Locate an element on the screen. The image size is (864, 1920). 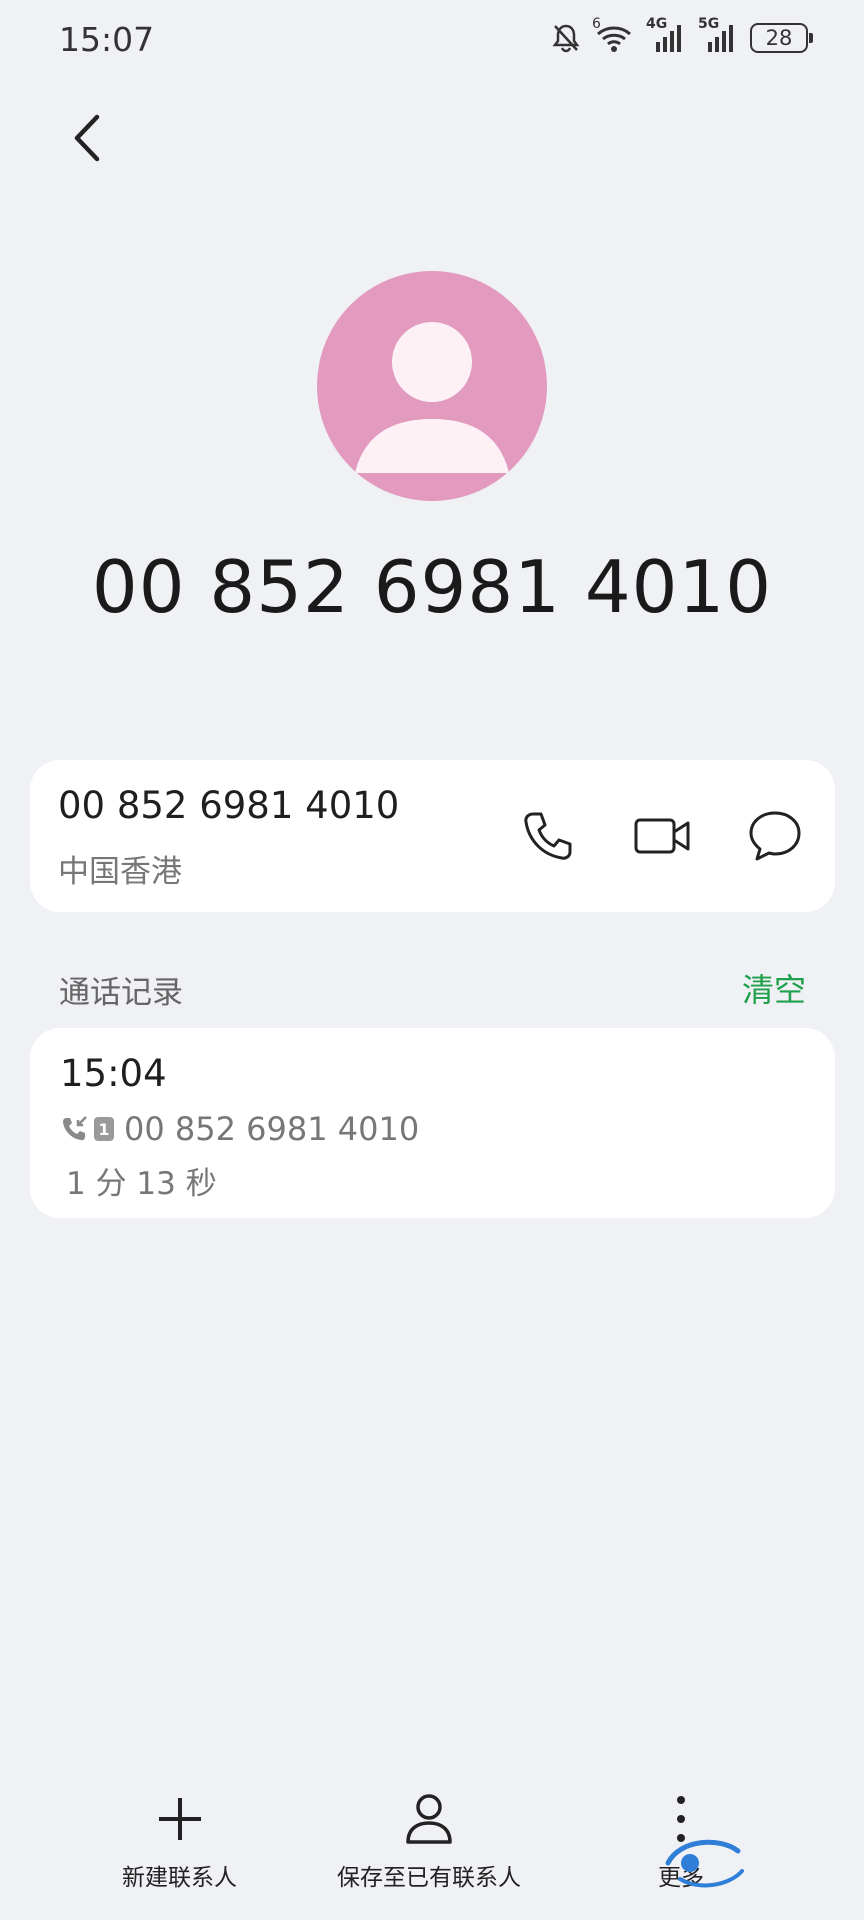
log-detail-row: 1 00 852 6981 4010 is located at coordinates (239, 1129).